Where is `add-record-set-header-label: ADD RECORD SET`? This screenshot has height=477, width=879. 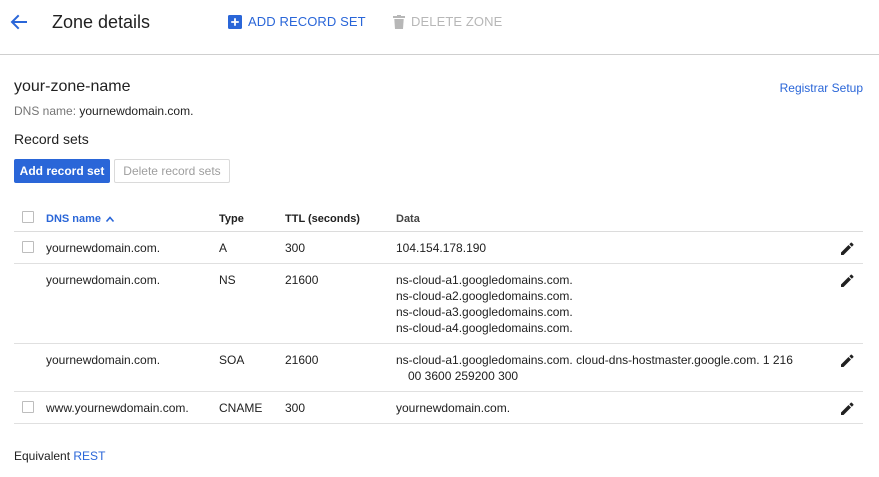
add-record-set-header-label: ADD RECORD SET is located at coordinates (307, 21).